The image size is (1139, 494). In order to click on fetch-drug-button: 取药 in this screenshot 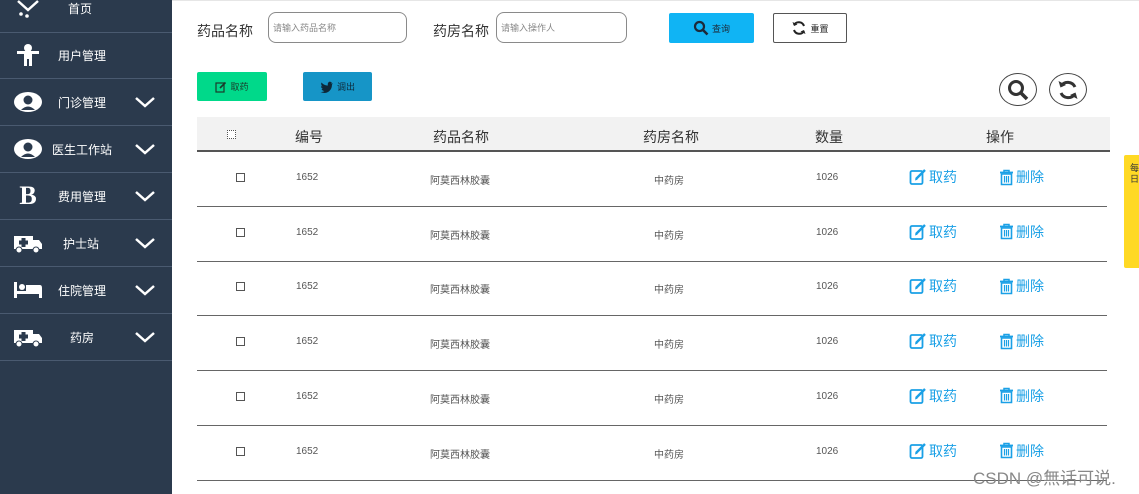, I will do `click(232, 86)`.